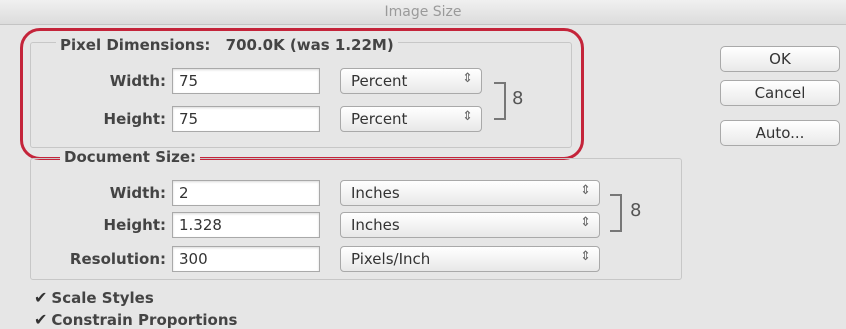 Image resolution: width=846 pixels, height=329 pixels. I want to click on constrain-proportions-checkbox: ✔ Constrain Proportions, so click(135, 319).